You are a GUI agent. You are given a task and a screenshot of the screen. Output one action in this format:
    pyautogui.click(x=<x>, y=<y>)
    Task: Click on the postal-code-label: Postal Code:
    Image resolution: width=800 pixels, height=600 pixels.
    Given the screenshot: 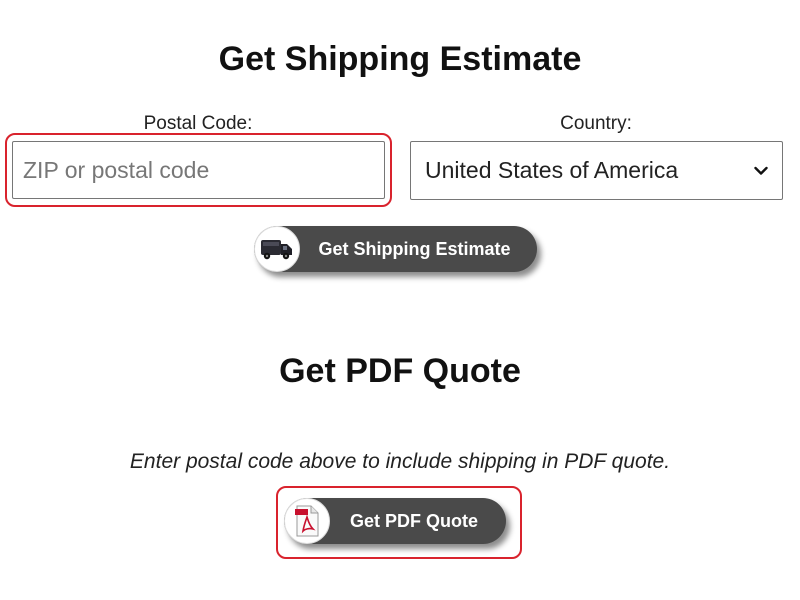 What is the action you would take?
    pyautogui.click(x=198, y=123)
    